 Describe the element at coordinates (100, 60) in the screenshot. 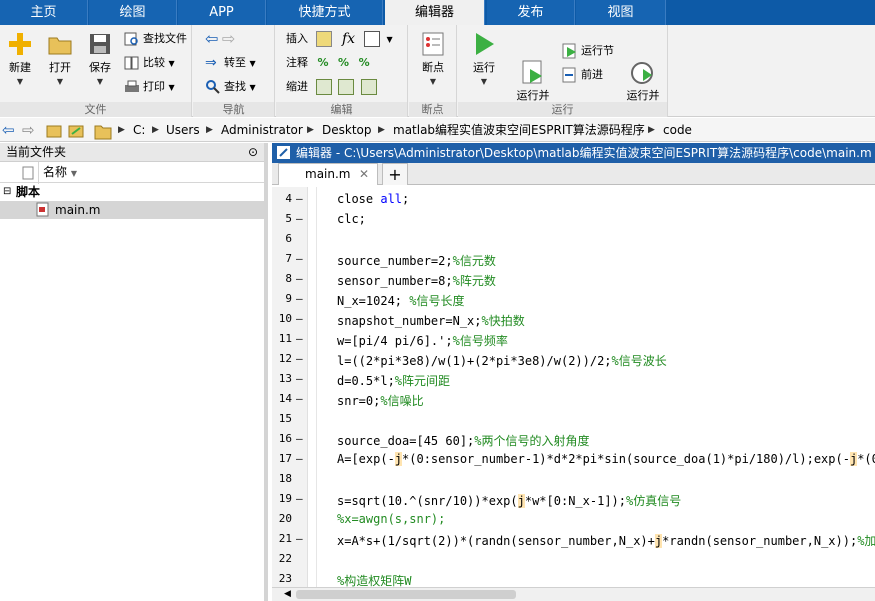

I see `save-button: 保存 ▼` at that location.